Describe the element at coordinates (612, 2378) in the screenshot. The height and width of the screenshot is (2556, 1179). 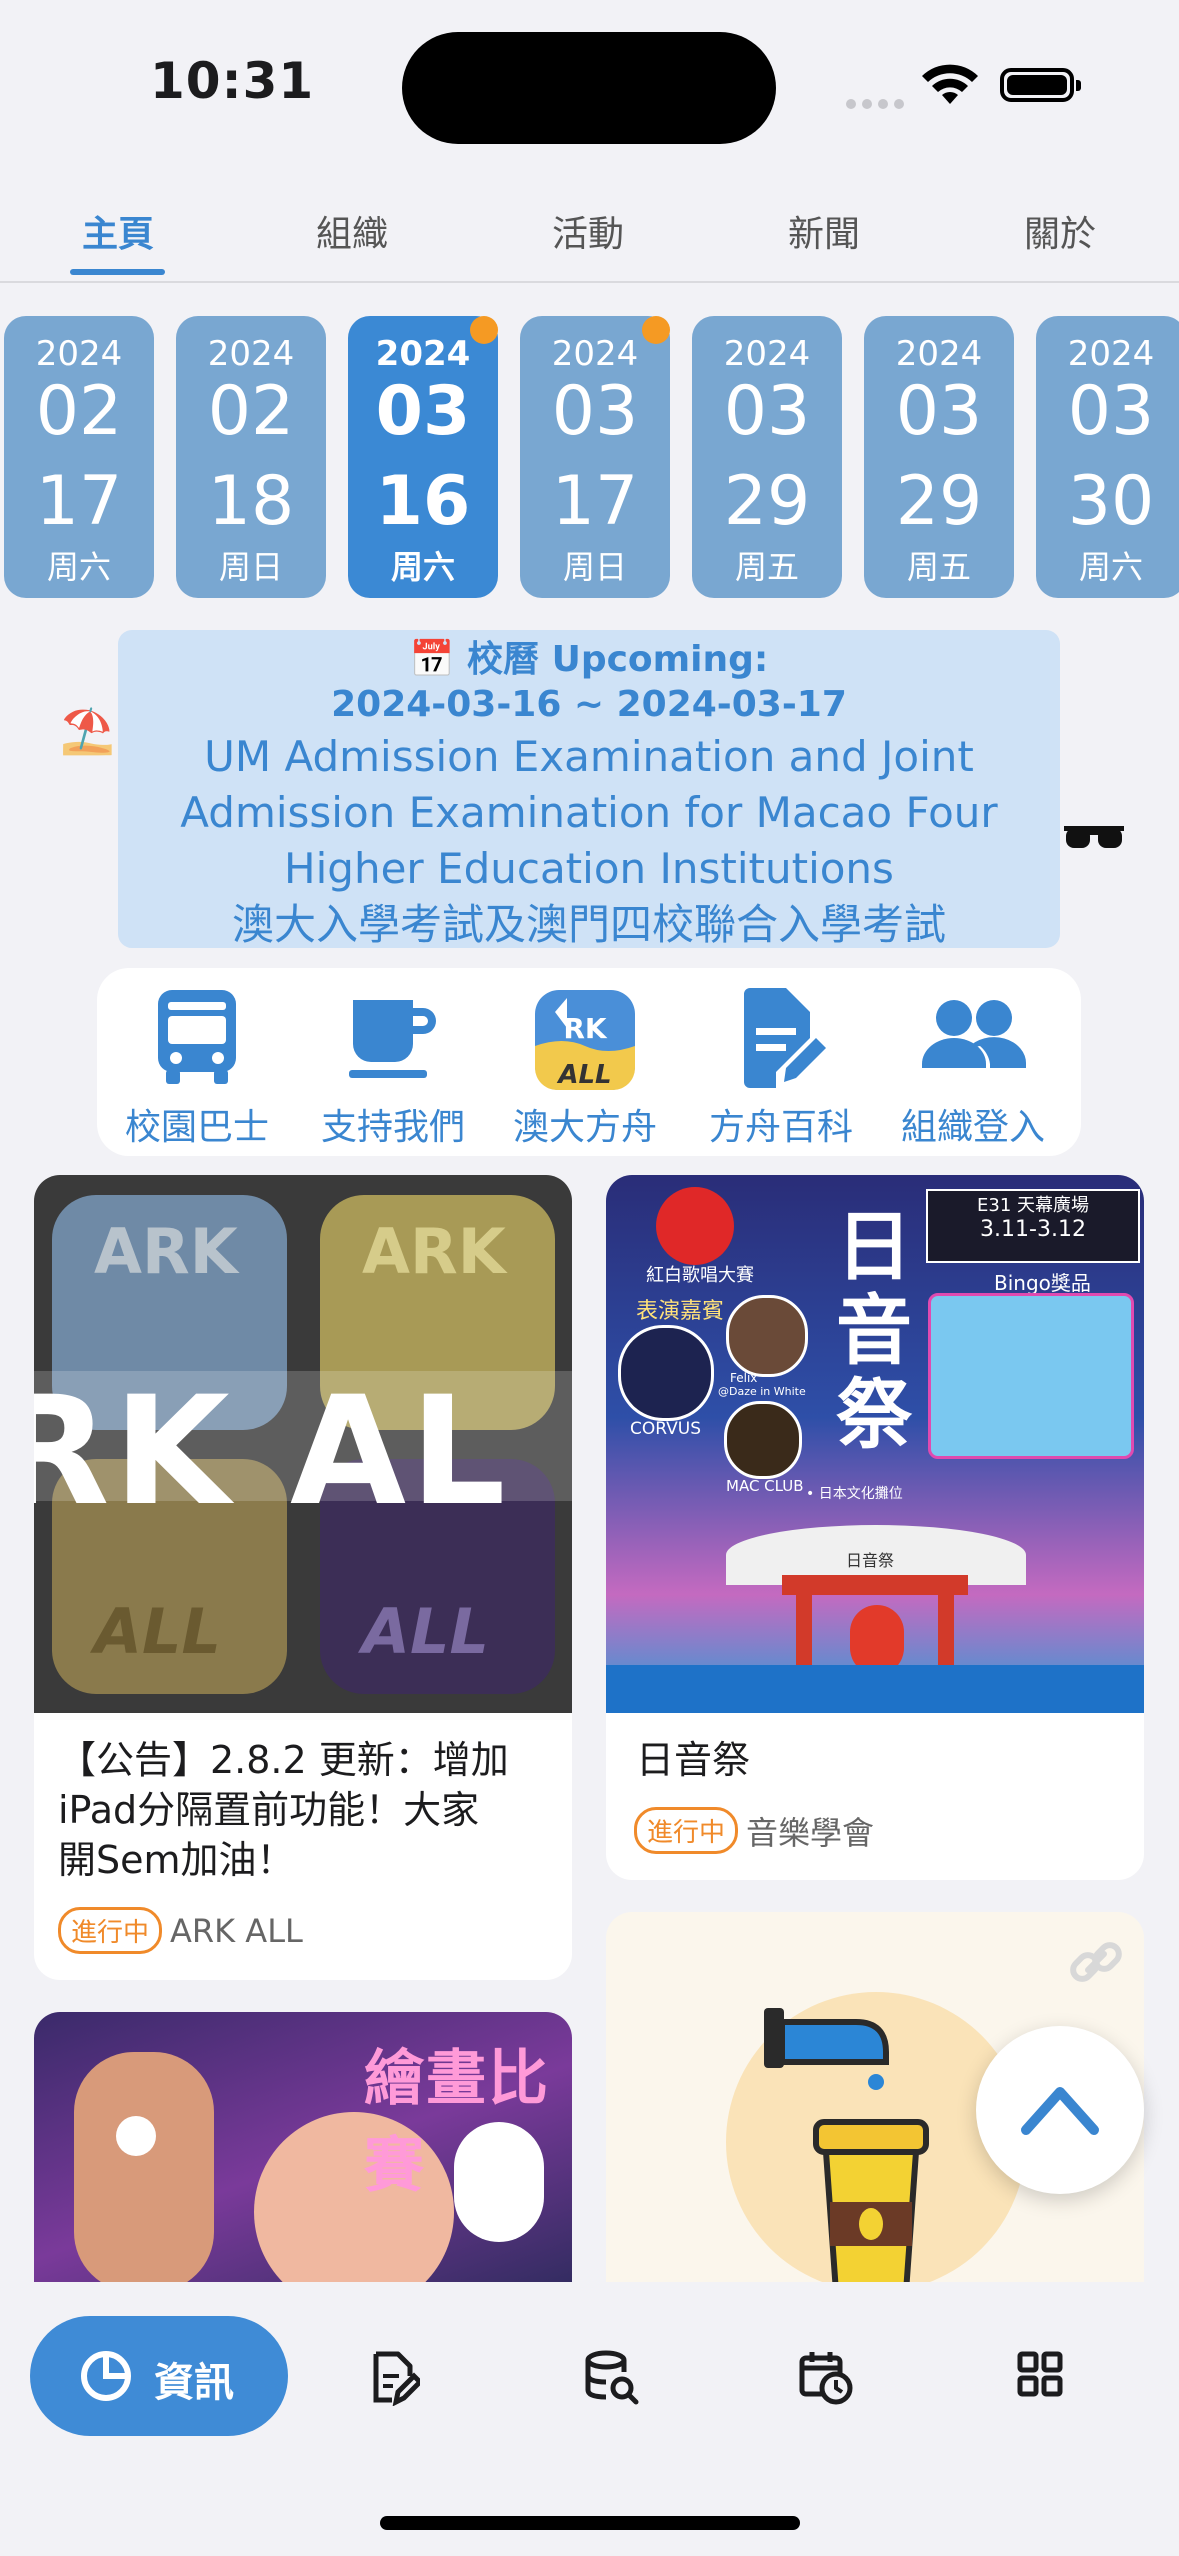
I see `database-search-icon` at that location.